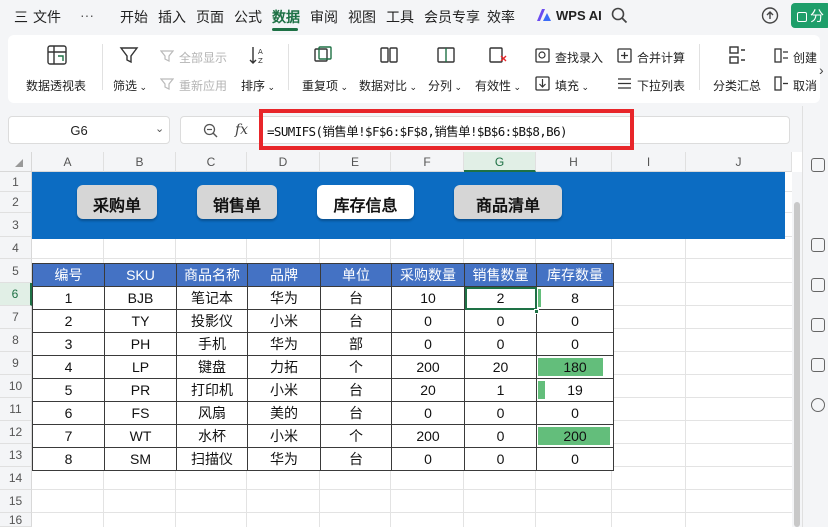  Describe the element at coordinates (619, 17) in the screenshot. I see `search-icon` at that location.